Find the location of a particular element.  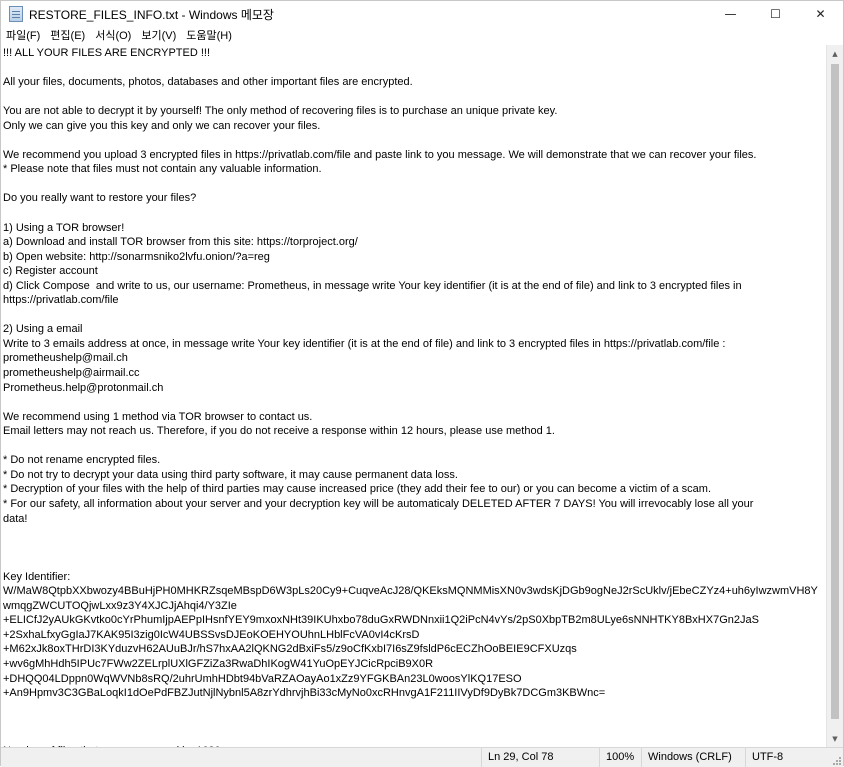

line-ending: Windows (CRLF) is located at coordinates (686, 757).